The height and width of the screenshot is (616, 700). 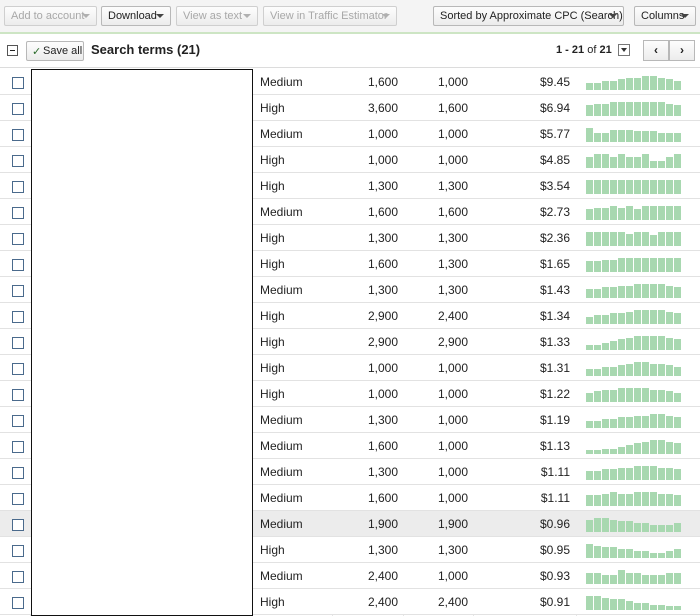 I want to click on columns-button: Columns, so click(x=665, y=16).